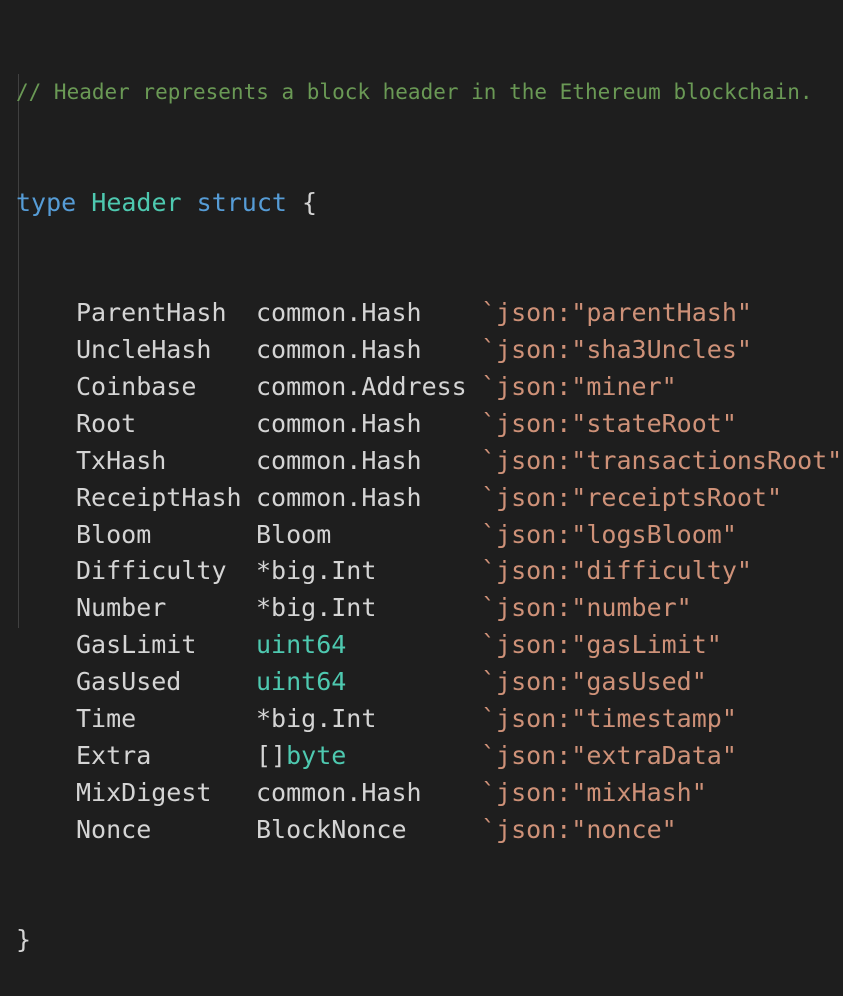  I want to click on field-tag: `json:"gasLimit", so click(601, 645).